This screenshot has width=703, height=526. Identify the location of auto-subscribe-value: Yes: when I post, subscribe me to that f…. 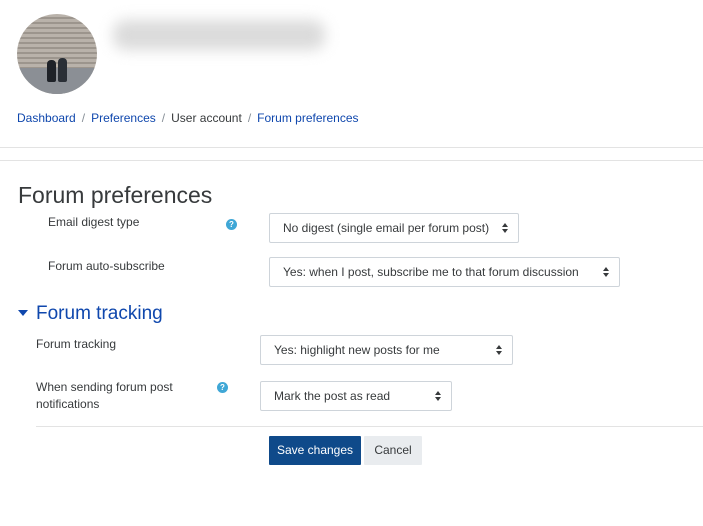
(431, 272).